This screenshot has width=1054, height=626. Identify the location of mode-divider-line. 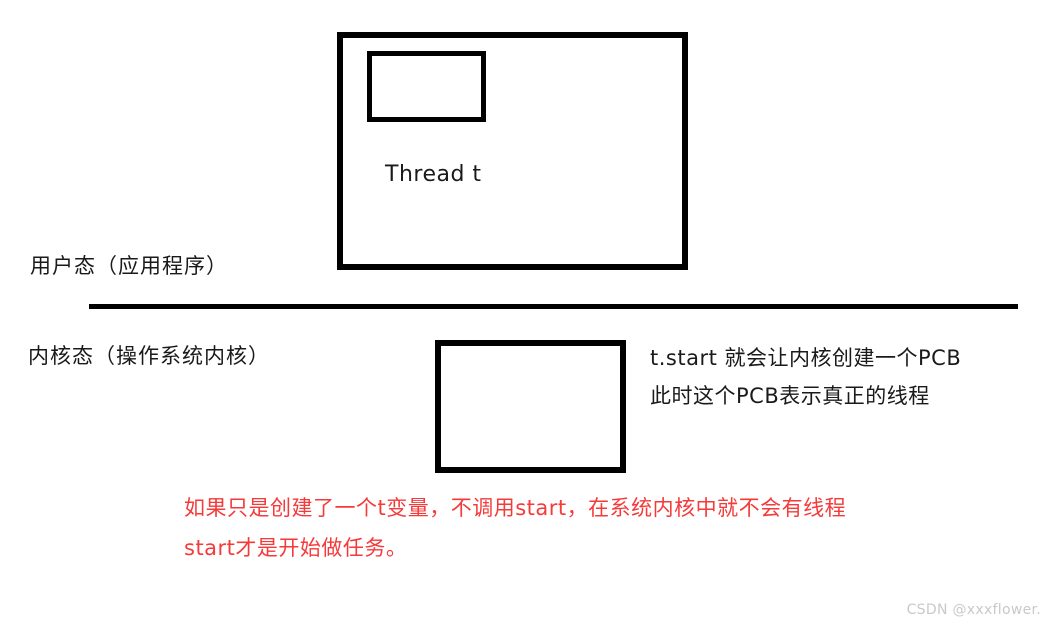
(553, 306).